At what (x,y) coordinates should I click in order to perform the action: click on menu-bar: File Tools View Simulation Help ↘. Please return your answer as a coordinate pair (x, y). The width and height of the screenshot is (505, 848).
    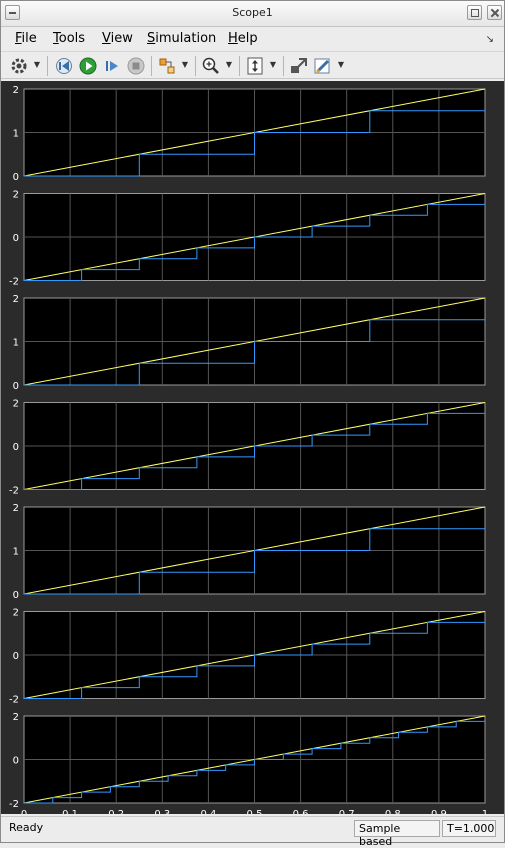
    Looking at the image, I should click on (252, 39).